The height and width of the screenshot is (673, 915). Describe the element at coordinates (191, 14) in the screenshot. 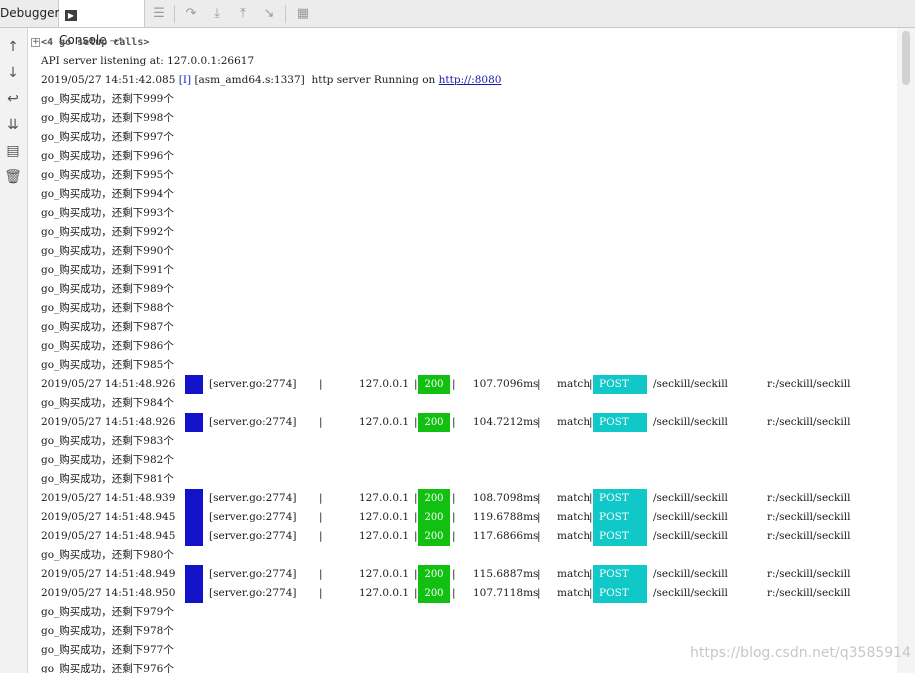

I see `step-over-icon: ↷` at that location.